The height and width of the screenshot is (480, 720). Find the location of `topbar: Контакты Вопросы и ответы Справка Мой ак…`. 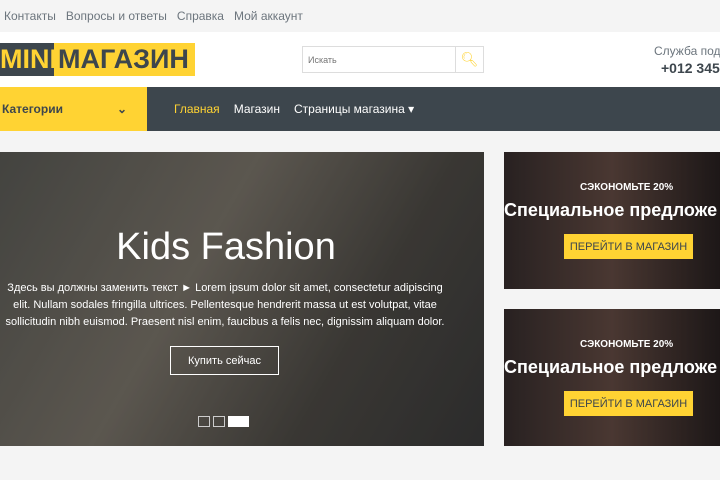

topbar: Контакты Вопросы и ответы Справка Мой ак… is located at coordinates (360, 16).